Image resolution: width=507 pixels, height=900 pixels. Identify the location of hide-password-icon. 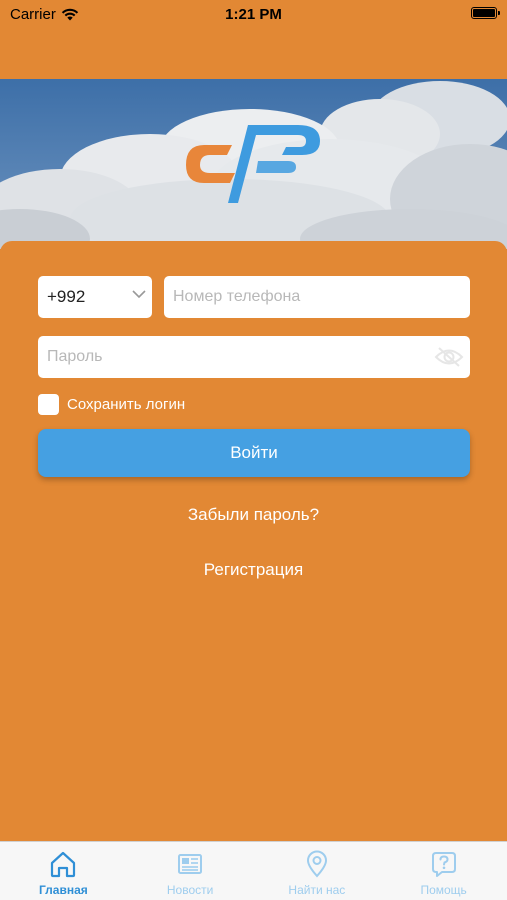
(449, 357).